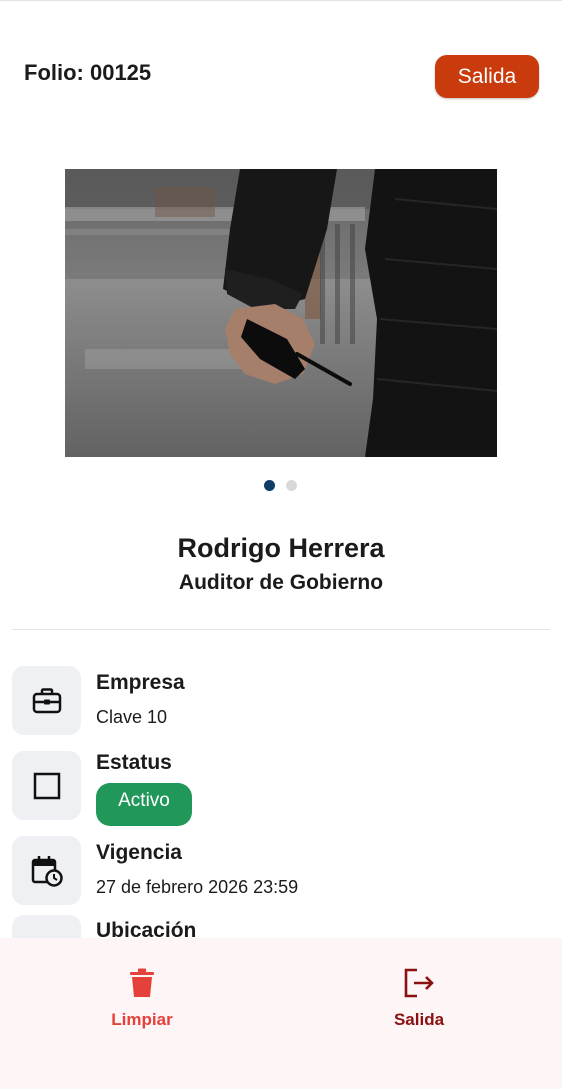 This screenshot has width=562, height=1089. What do you see at coordinates (419, 983) in the screenshot?
I see `logout-icon` at bounding box center [419, 983].